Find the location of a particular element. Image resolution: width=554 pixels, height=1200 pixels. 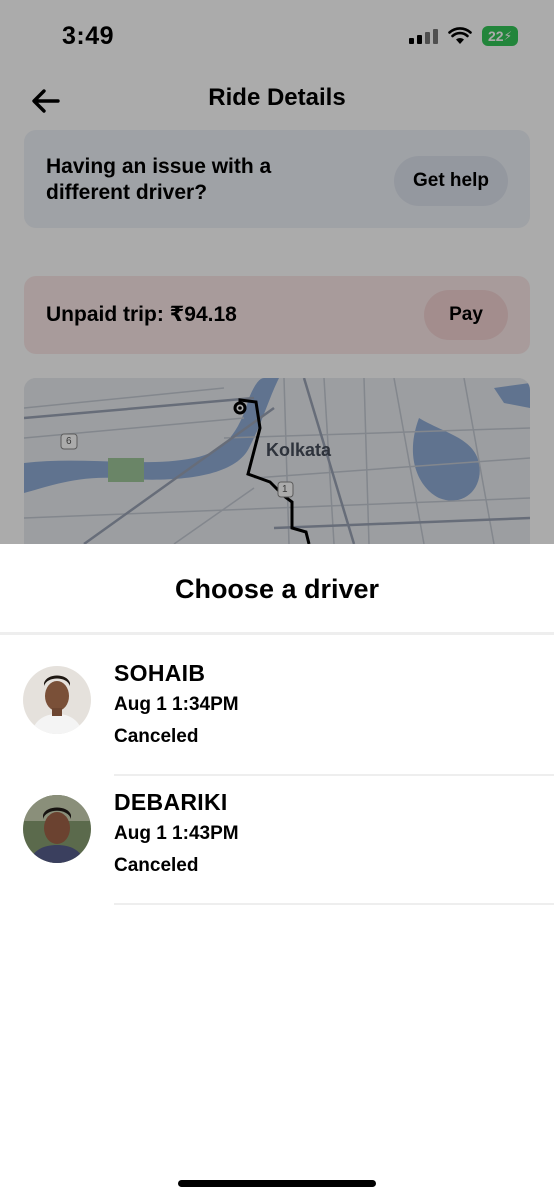

driver-row: SOHAIB Aug 1 1:34PM Canceled is located at coordinates (277, 712).